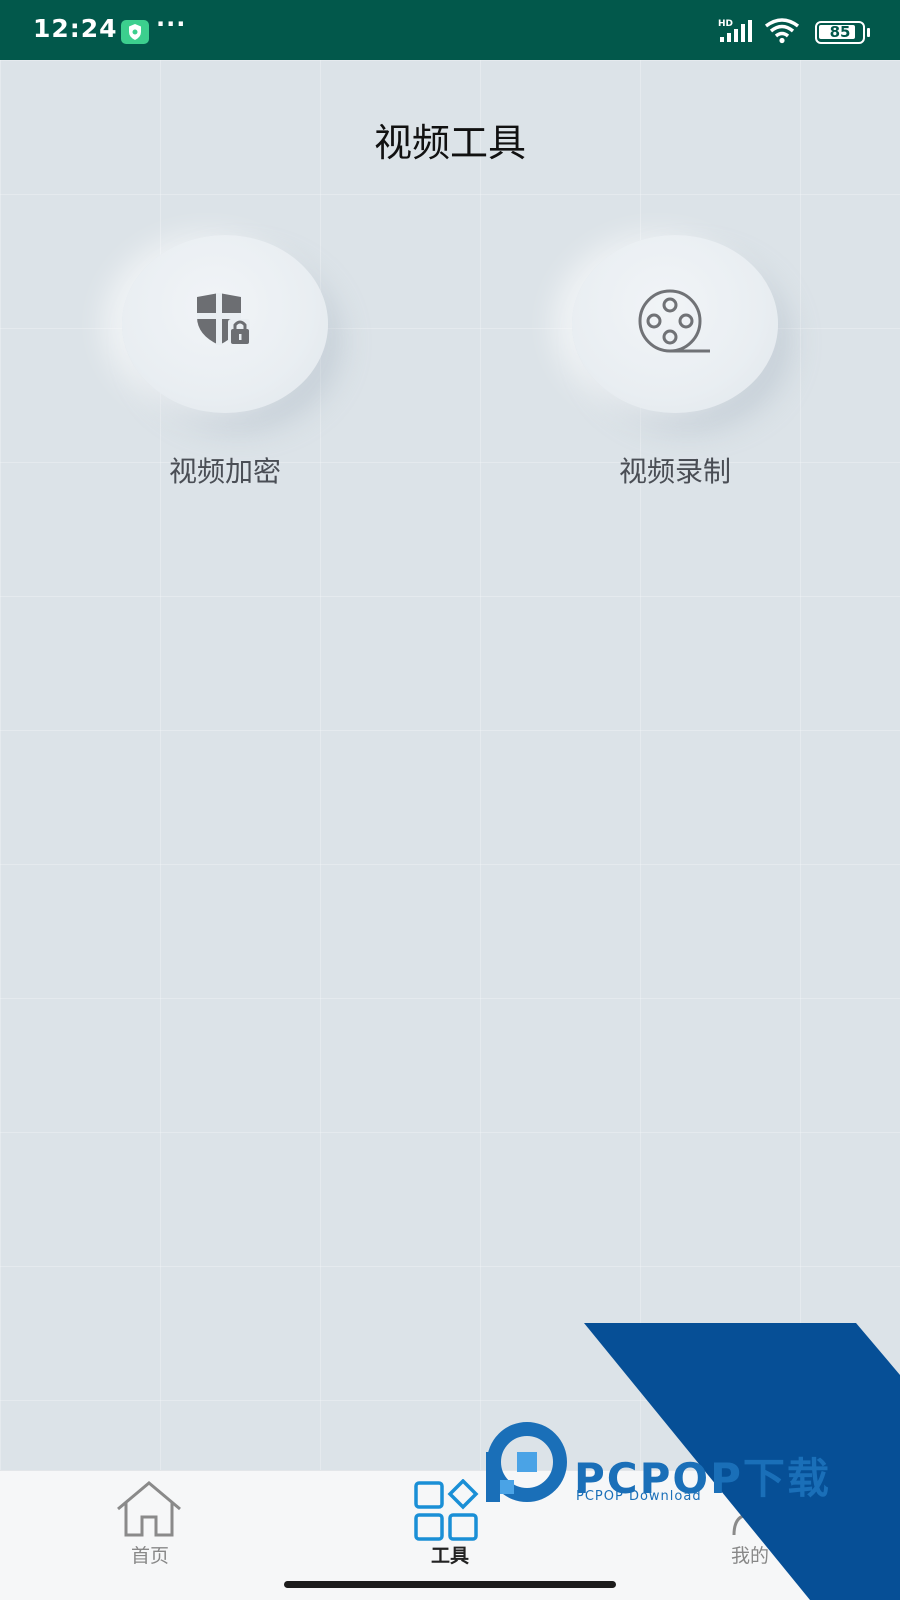 This screenshot has width=900, height=1600. What do you see at coordinates (135, 32) in the screenshot?
I see `security-app-icon` at bounding box center [135, 32].